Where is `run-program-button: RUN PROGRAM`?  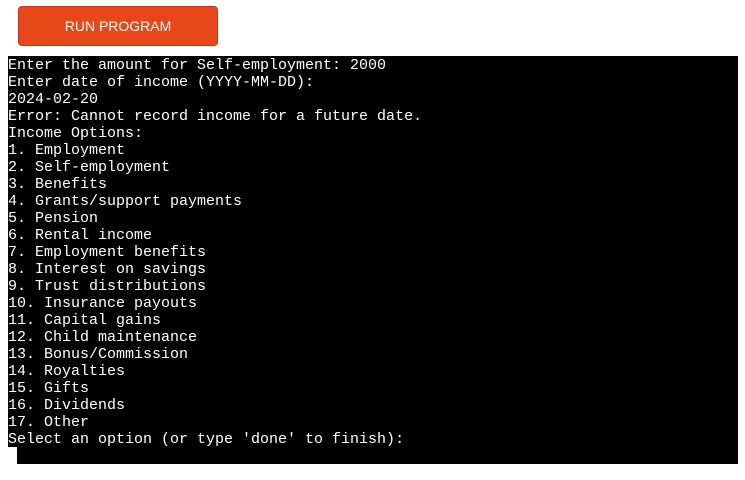 run-program-button: RUN PROGRAM is located at coordinates (118, 26).